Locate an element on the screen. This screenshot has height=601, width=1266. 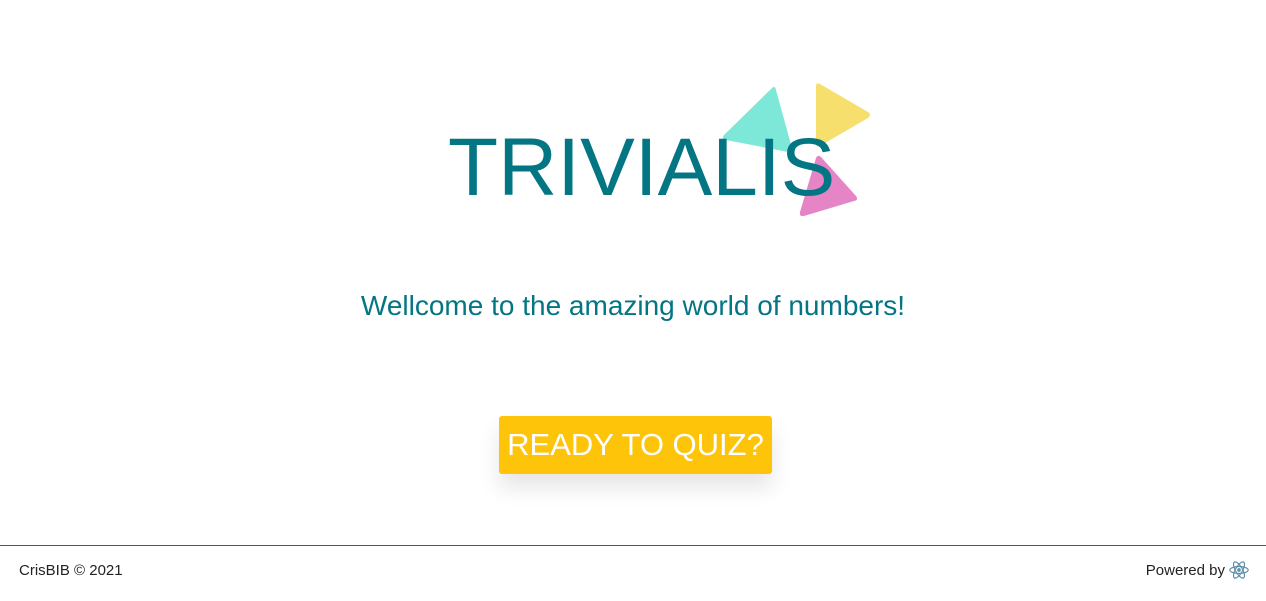
react-icon is located at coordinates (1239, 570).